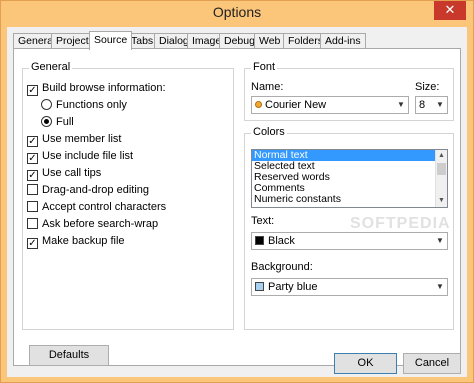 The height and width of the screenshot is (383, 474). Describe the element at coordinates (349, 241) in the screenshot. I see `text-color-combo: Black ▼` at that location.